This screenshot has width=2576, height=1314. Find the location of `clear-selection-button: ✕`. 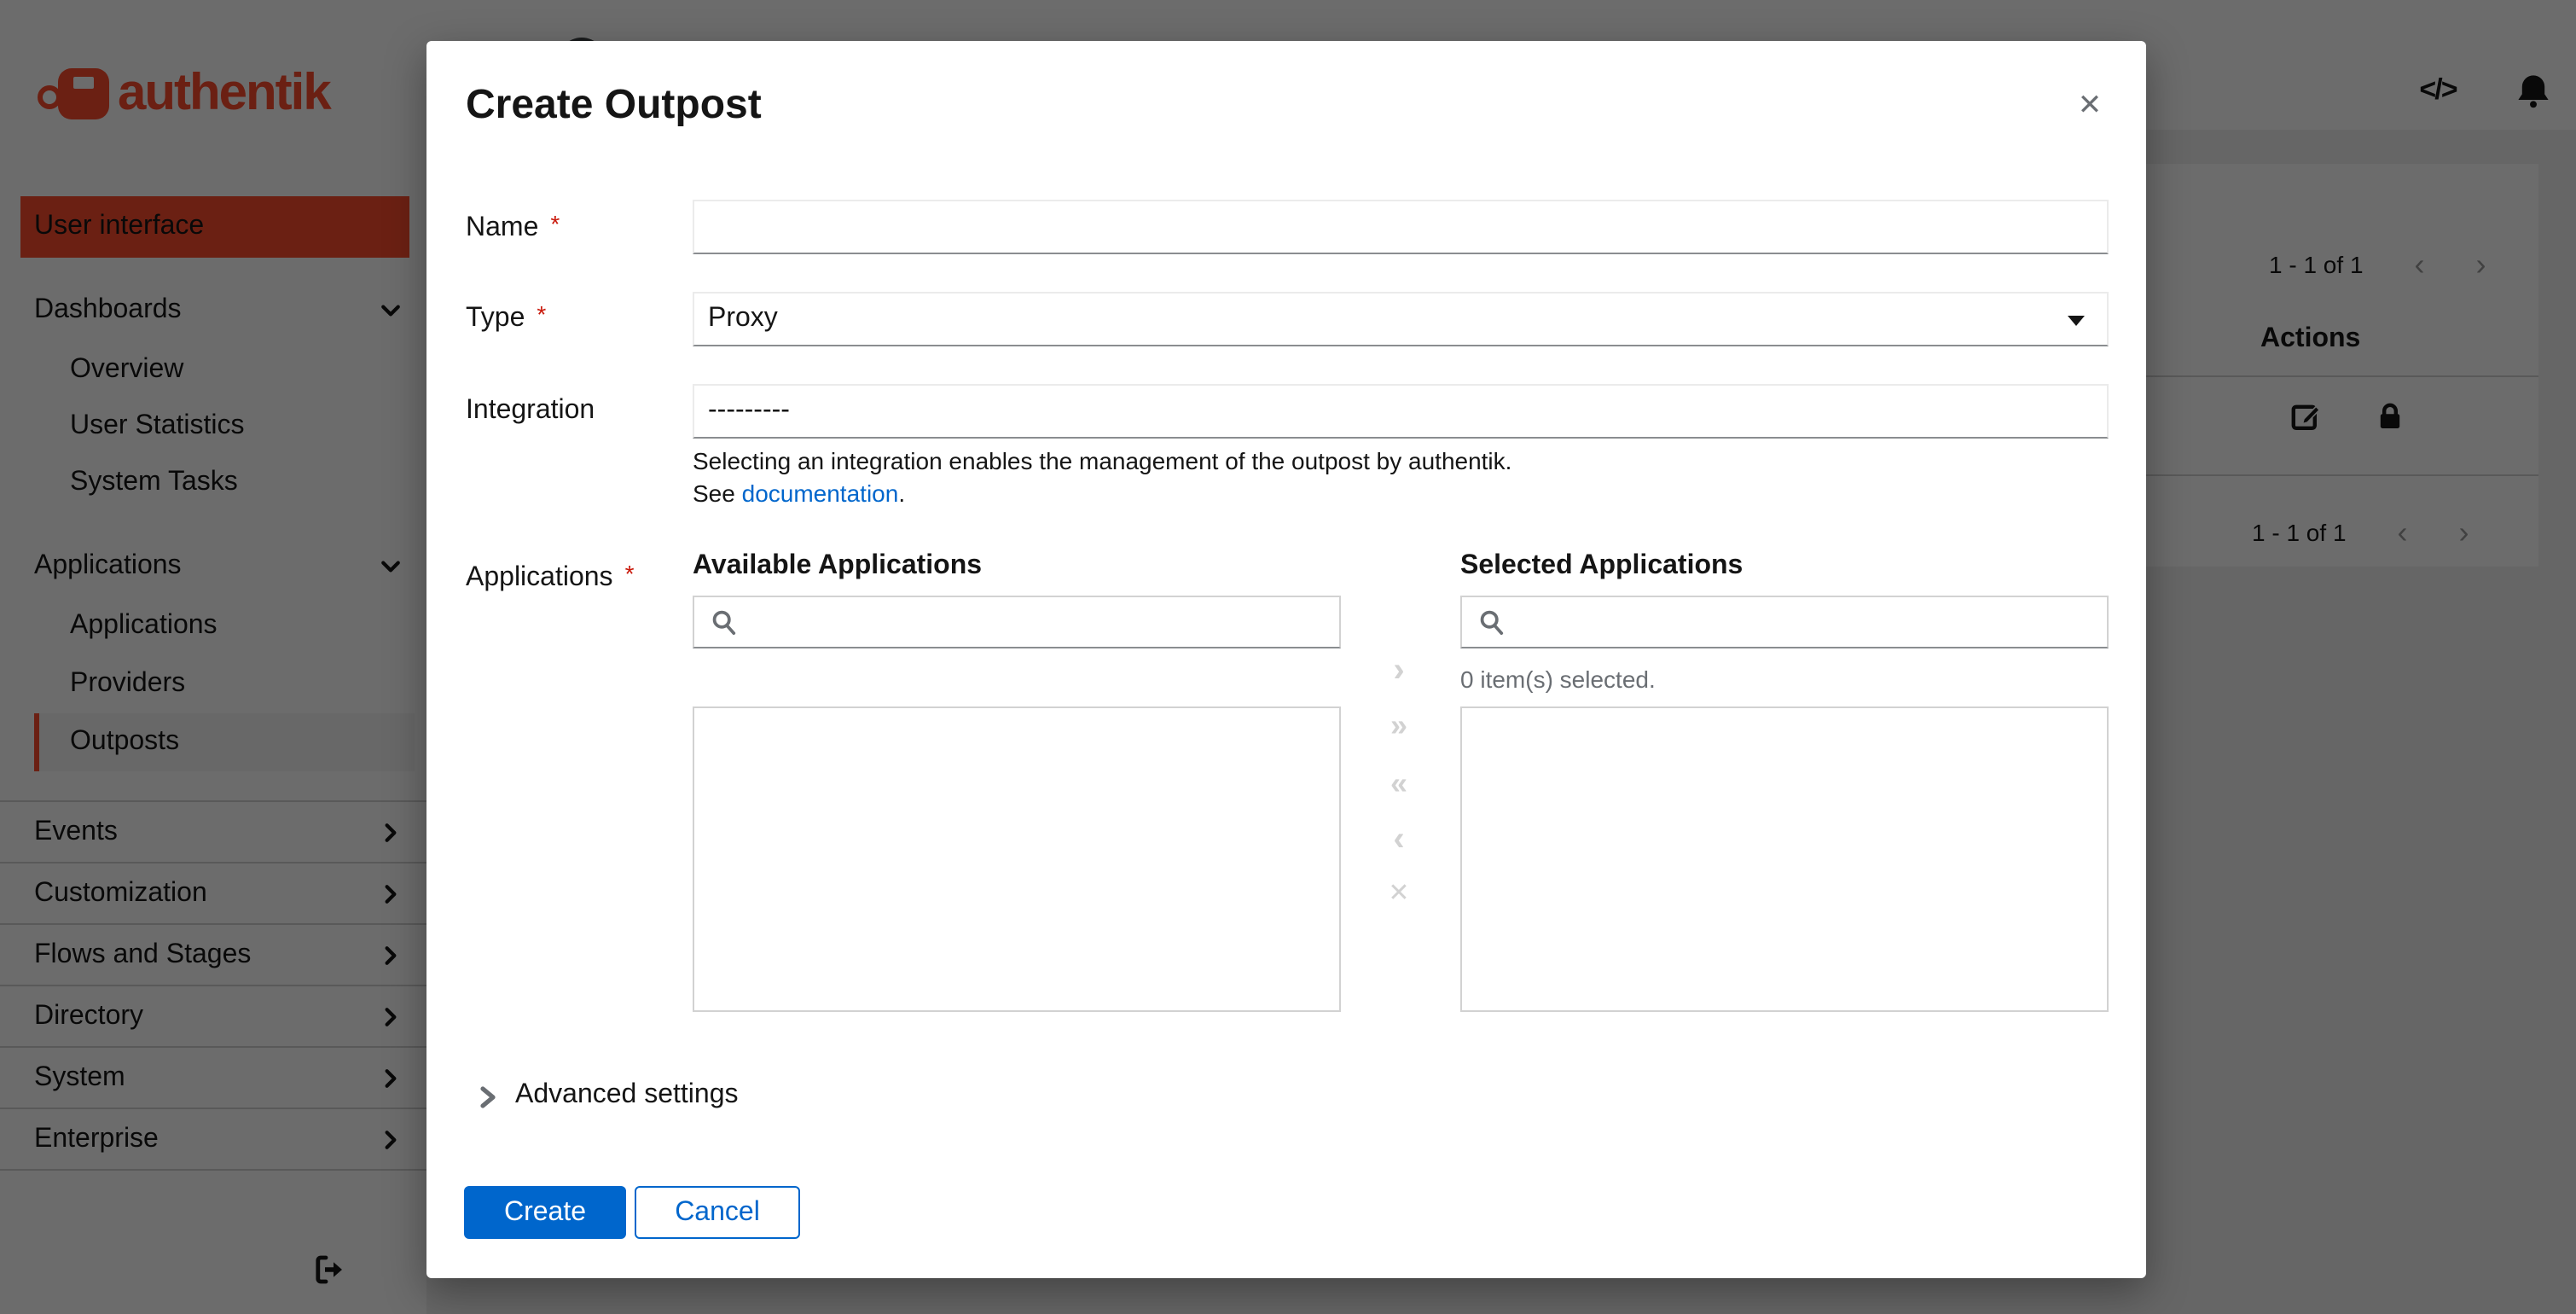

clear-selection-button: ✕ is located at coordinates (1399, 893).